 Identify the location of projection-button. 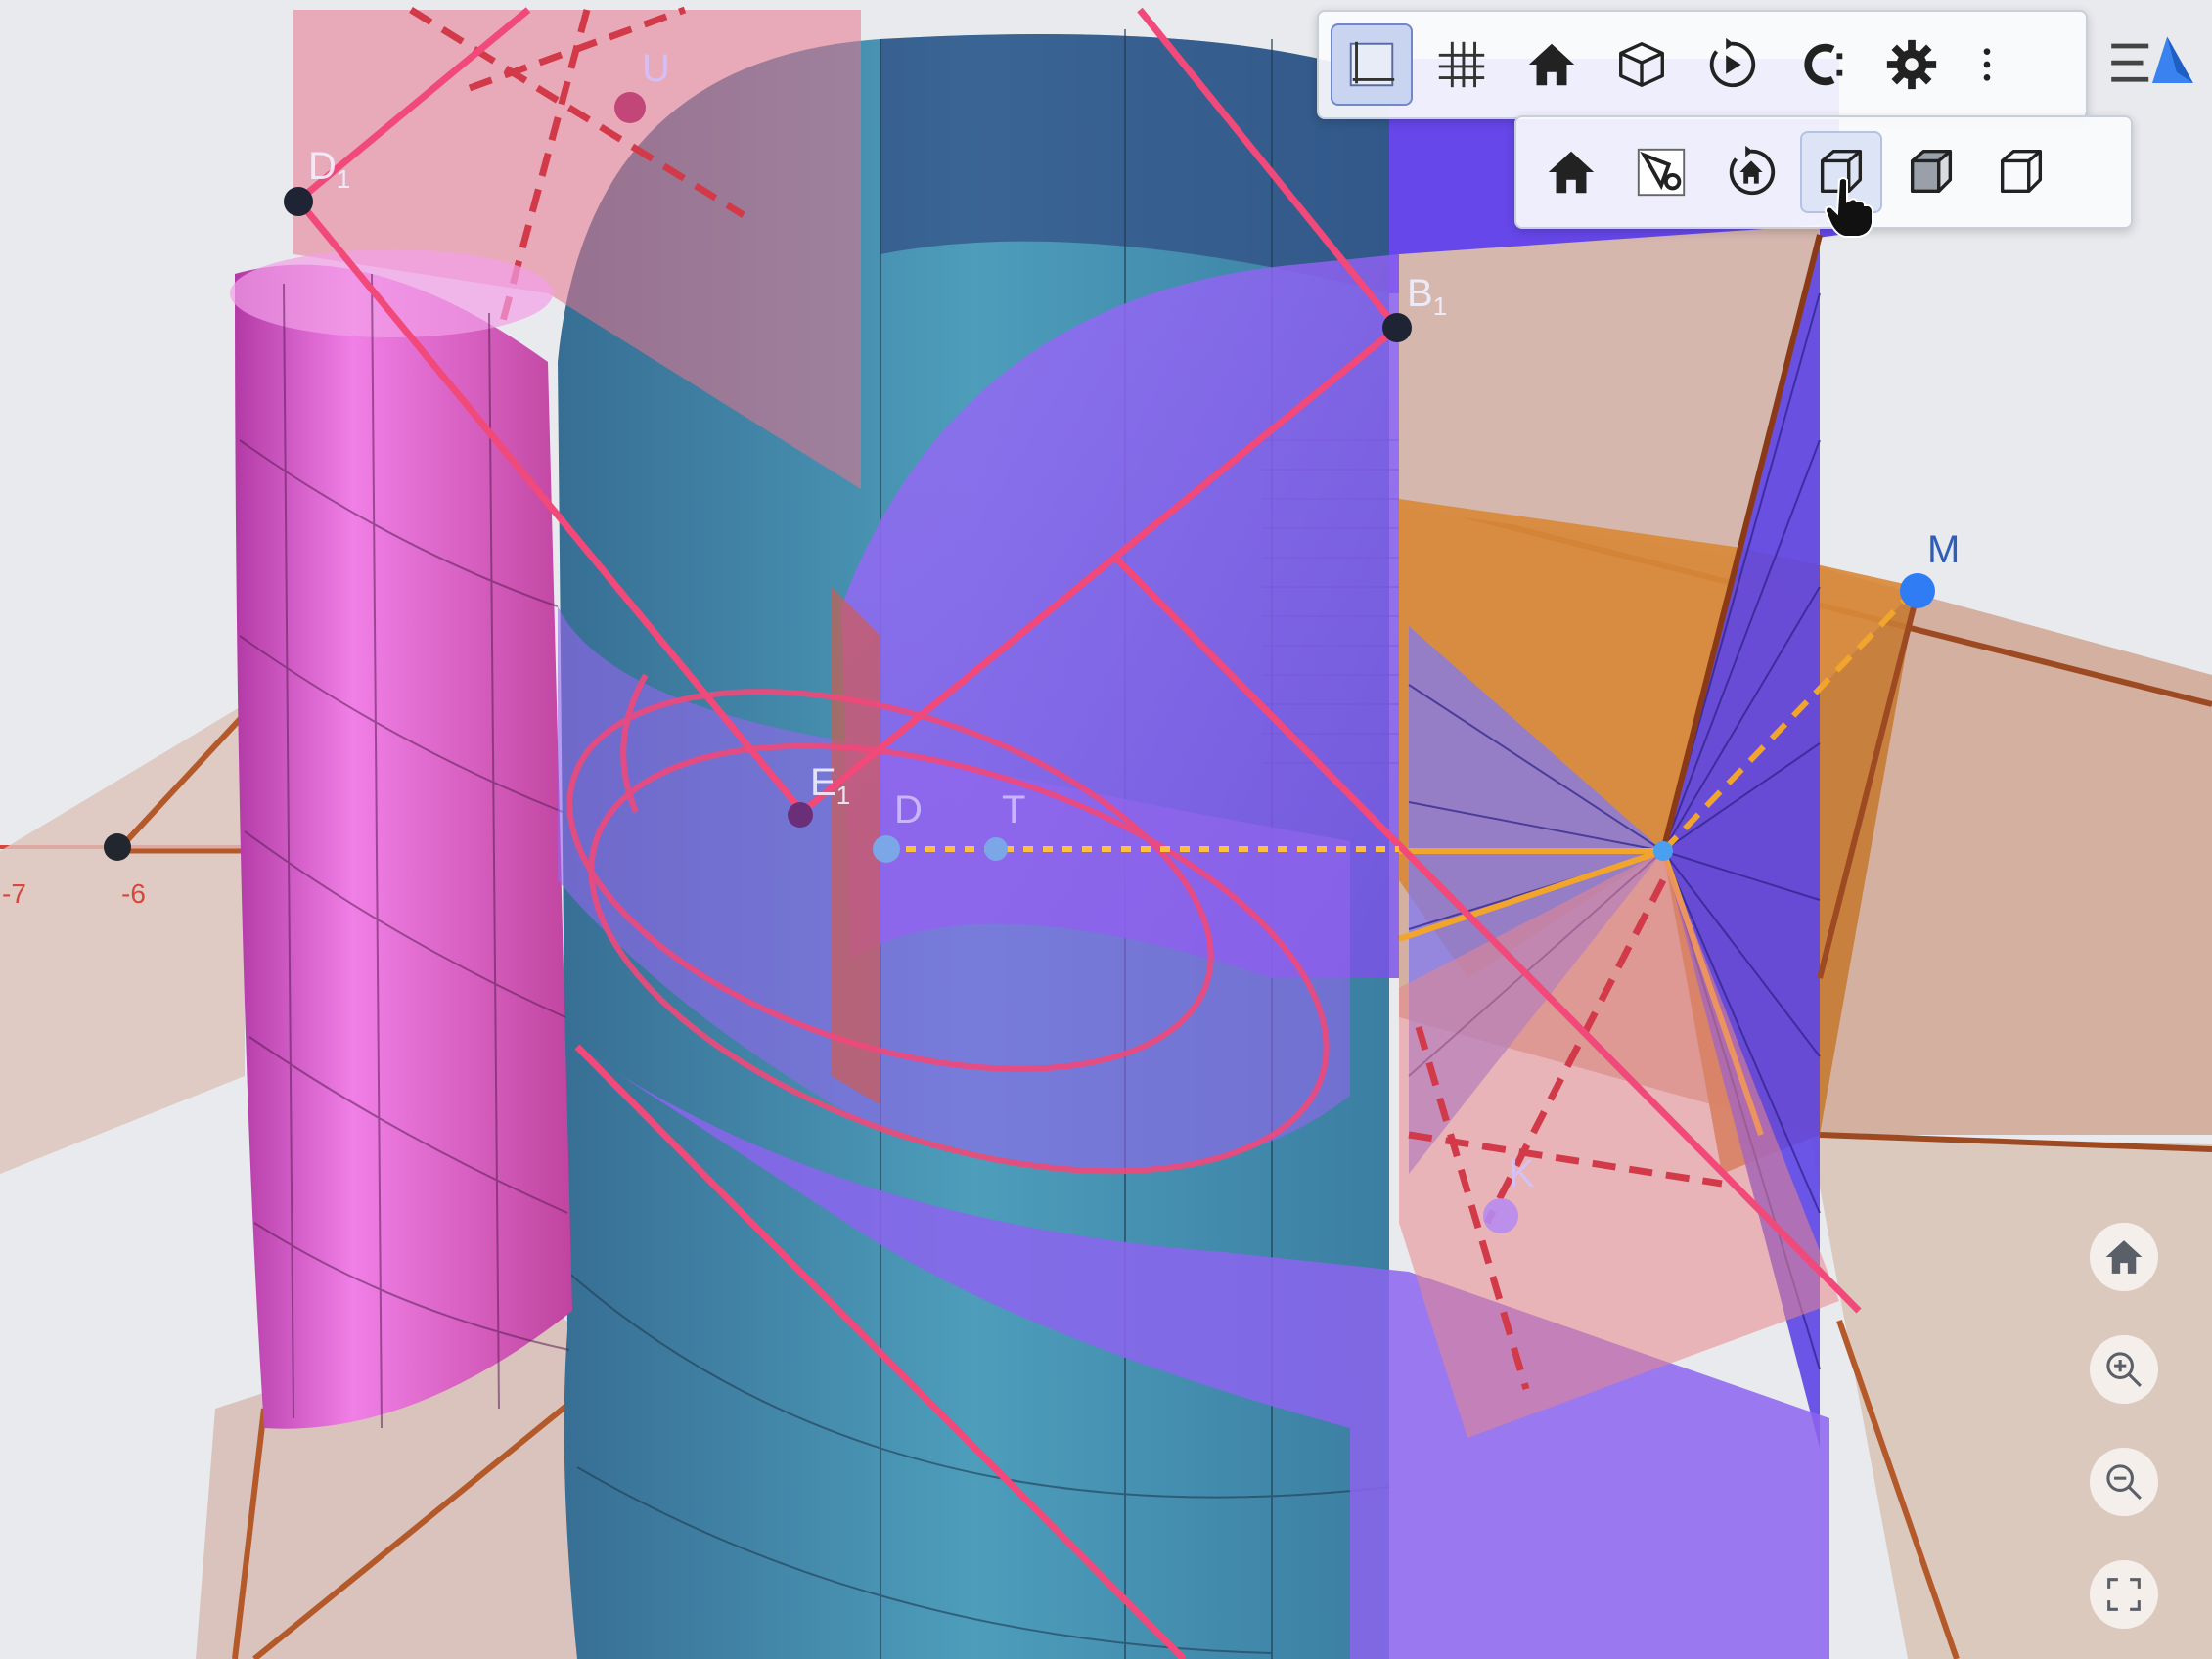
(1822, 64).